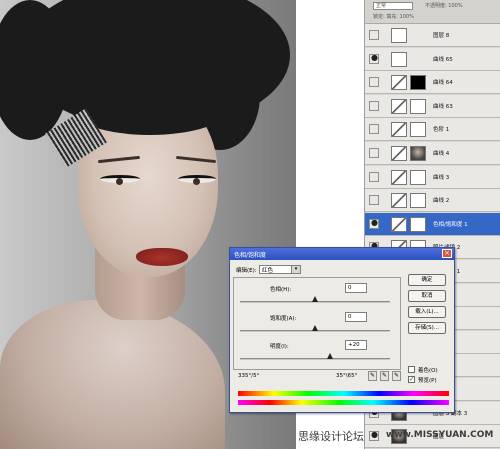  I want to click on photo-right-eye, so click(197, 180).